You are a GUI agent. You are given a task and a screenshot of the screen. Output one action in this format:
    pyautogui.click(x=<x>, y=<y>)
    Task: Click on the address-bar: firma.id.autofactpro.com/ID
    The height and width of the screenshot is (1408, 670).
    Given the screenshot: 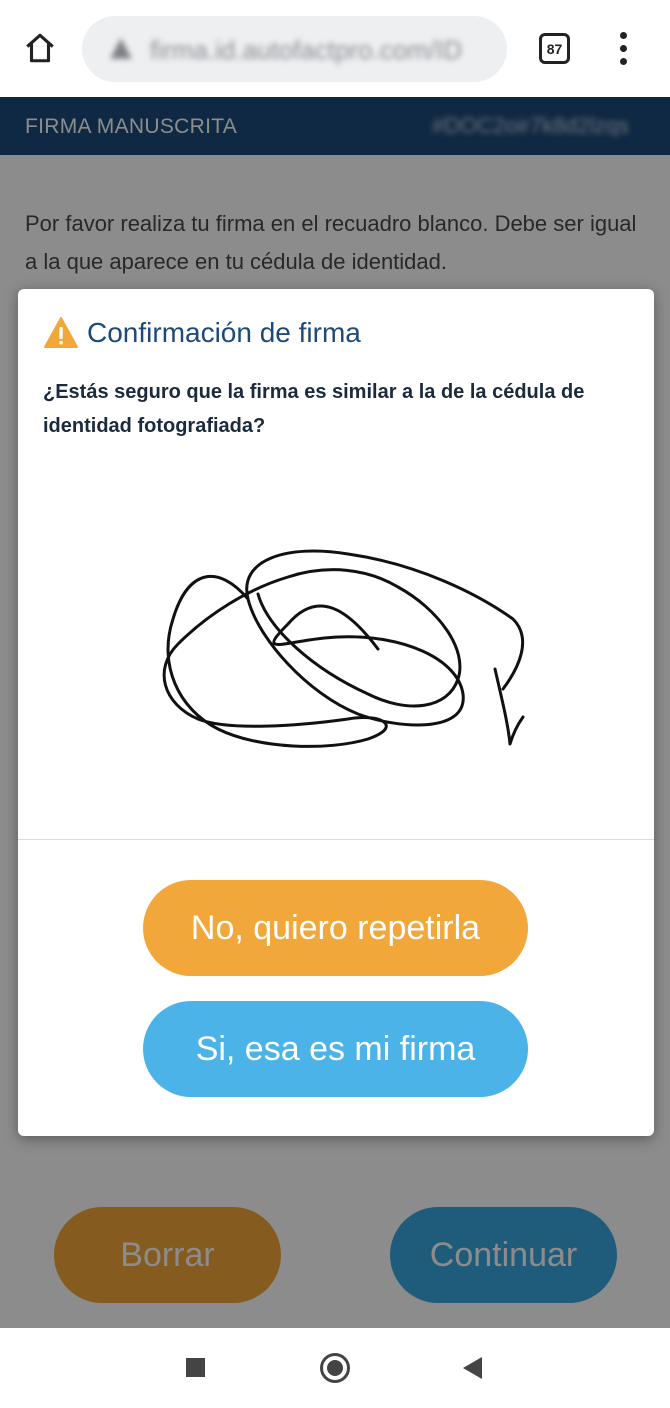 What is the action you would take?
    pyautogui.click(x=294, y=49)
    